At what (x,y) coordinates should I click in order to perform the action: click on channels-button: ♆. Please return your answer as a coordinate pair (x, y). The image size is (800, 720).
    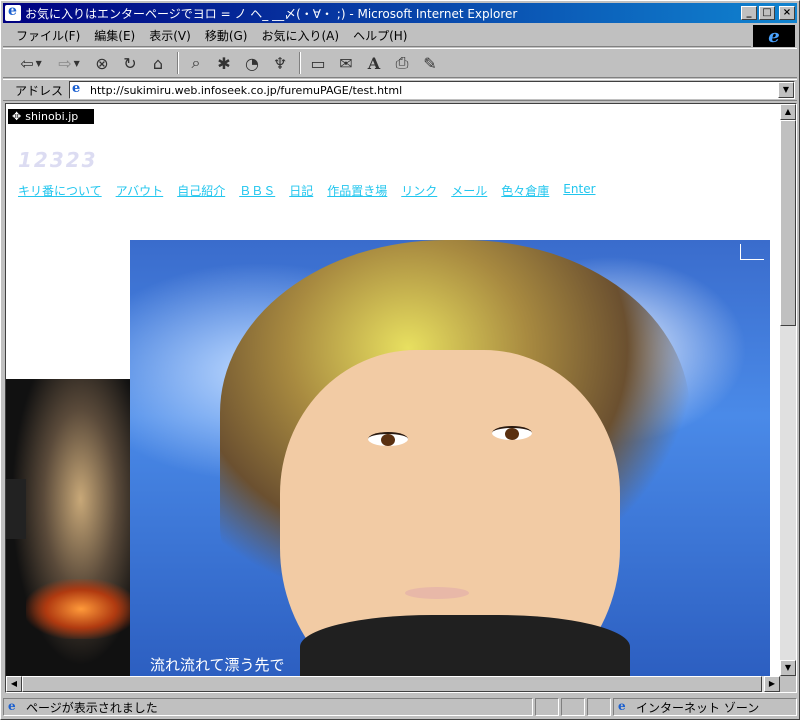
    Looking at the image, I should click on (280, 63).